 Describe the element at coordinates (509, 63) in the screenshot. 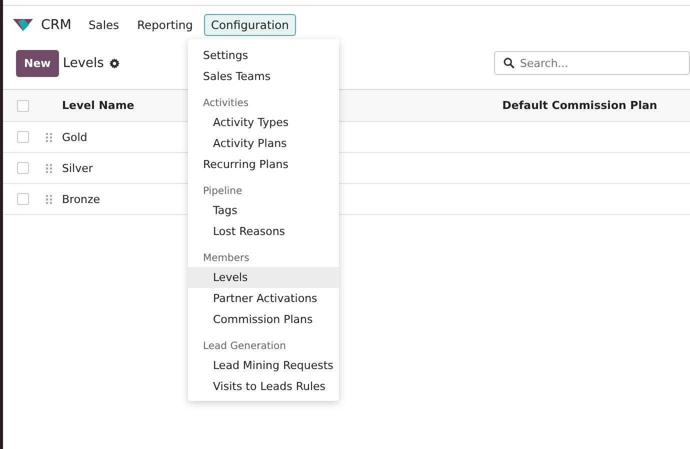

I see `search-icon` at that location.